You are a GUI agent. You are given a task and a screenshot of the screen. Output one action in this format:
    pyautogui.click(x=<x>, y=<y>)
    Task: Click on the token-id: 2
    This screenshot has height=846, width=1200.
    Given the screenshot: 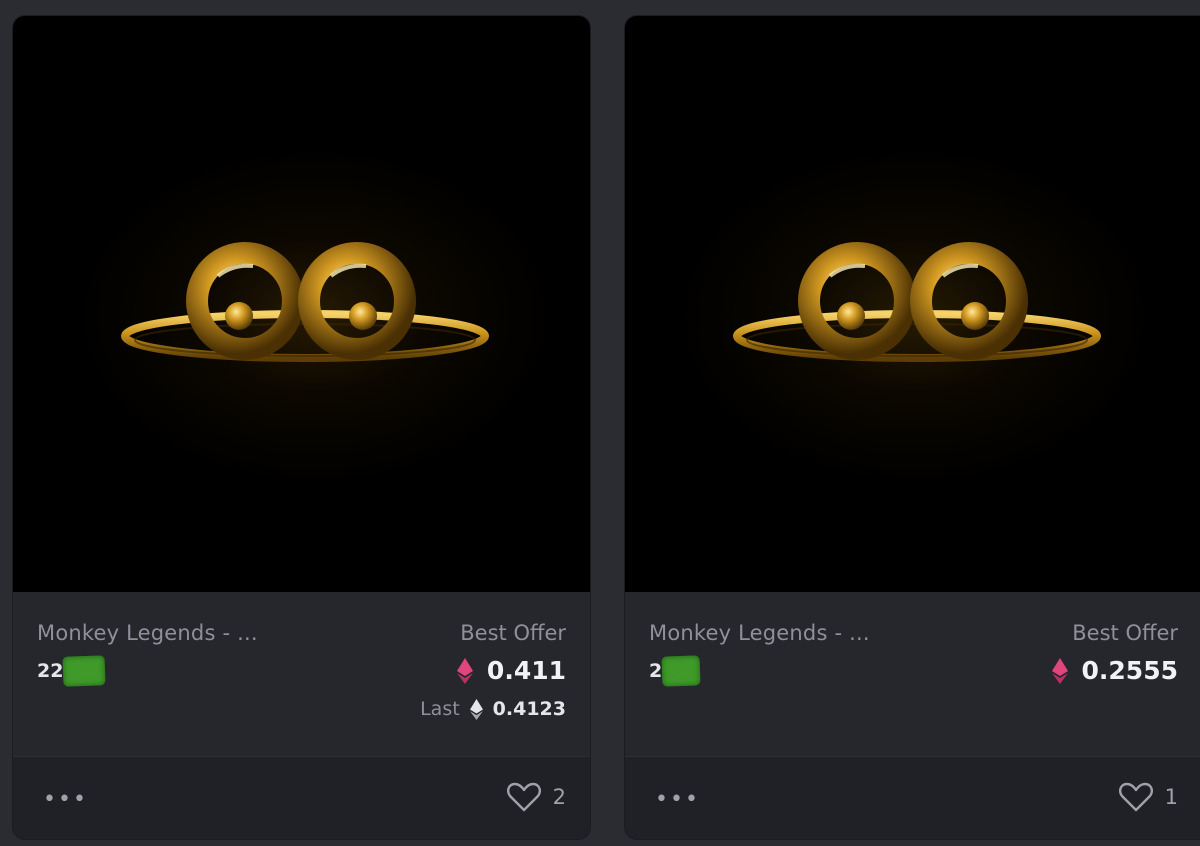 What is the action you would take?
    pyautogui.click(x=675, y=671)
    